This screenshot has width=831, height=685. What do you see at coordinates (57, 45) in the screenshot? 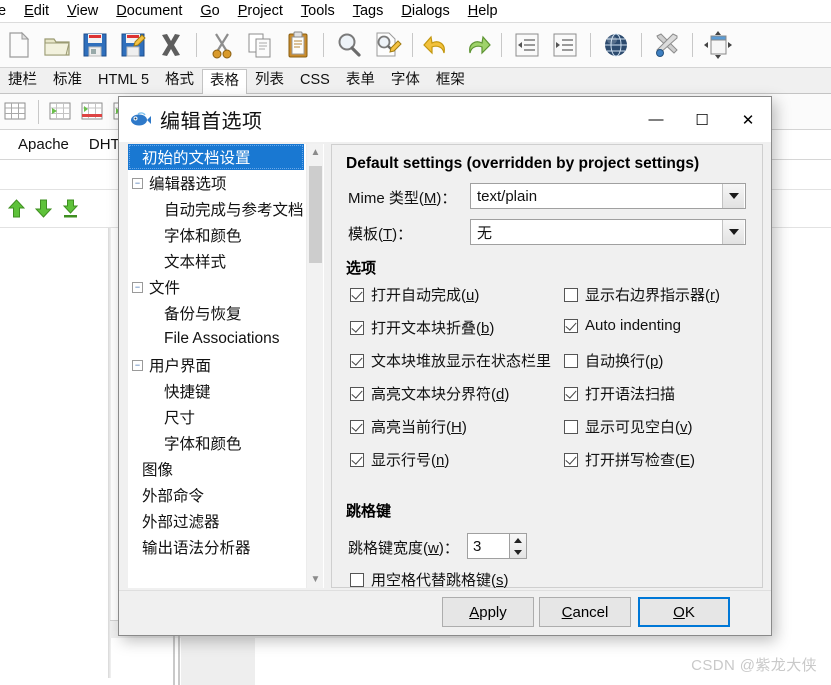
I see `open-folder-icon` at bounding box center [57, 45].